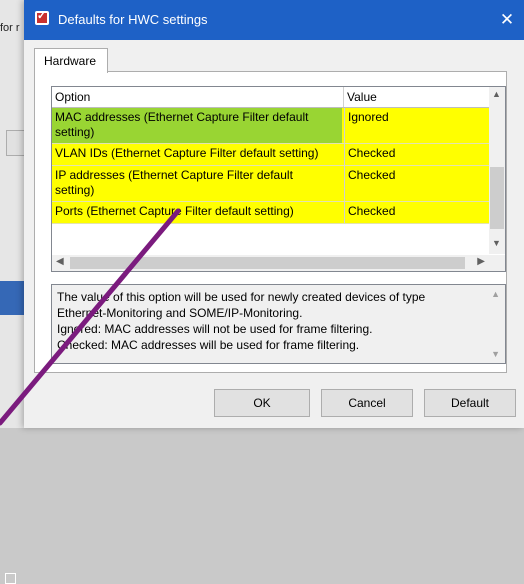 The width and height of the screenshot is (524, 584). What do you see at coordinates (60, 261) in the screenshot?
I see `scroll-left-icon: ◀` at bounding box center [60, 261].